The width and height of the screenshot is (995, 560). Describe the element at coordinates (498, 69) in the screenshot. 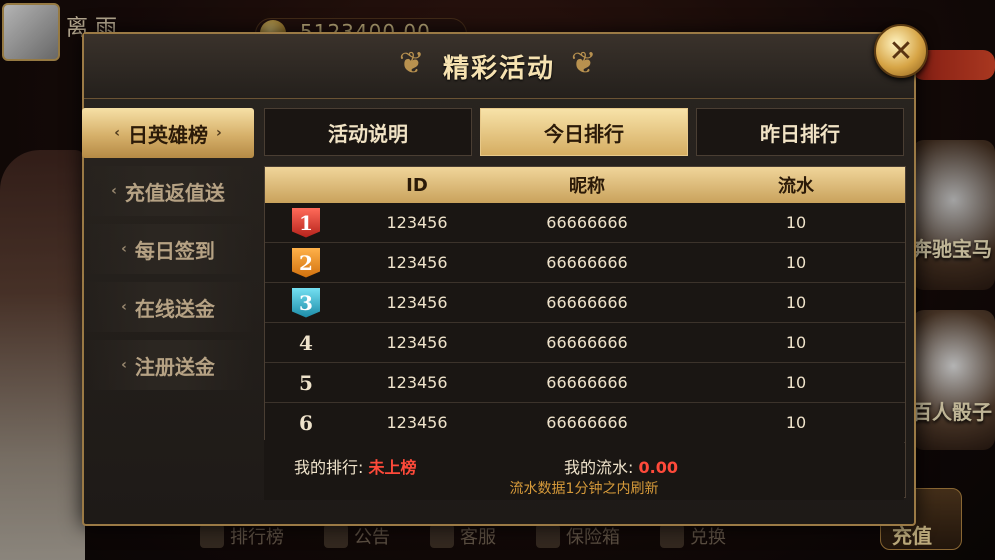

I see `modal-title: 精彩活动` at that location.